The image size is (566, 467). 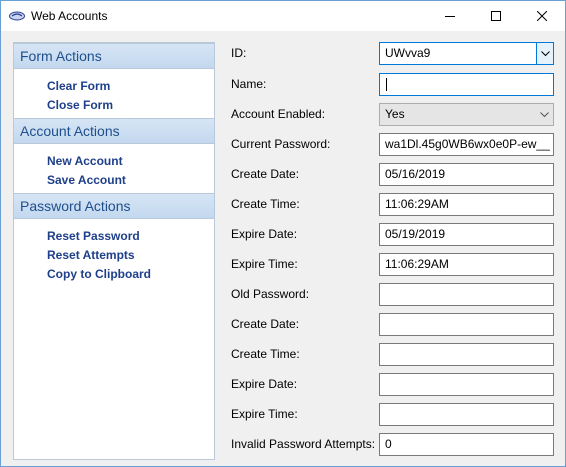 I want to click on title-bar: Web Accounts, so click(x=283, y=16).